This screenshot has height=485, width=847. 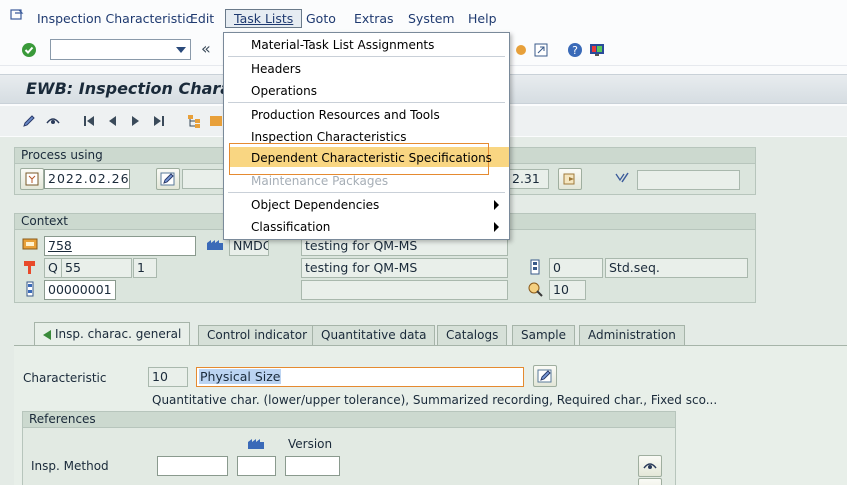 I want to click on menu-system: System, so click(x=431, y=18).